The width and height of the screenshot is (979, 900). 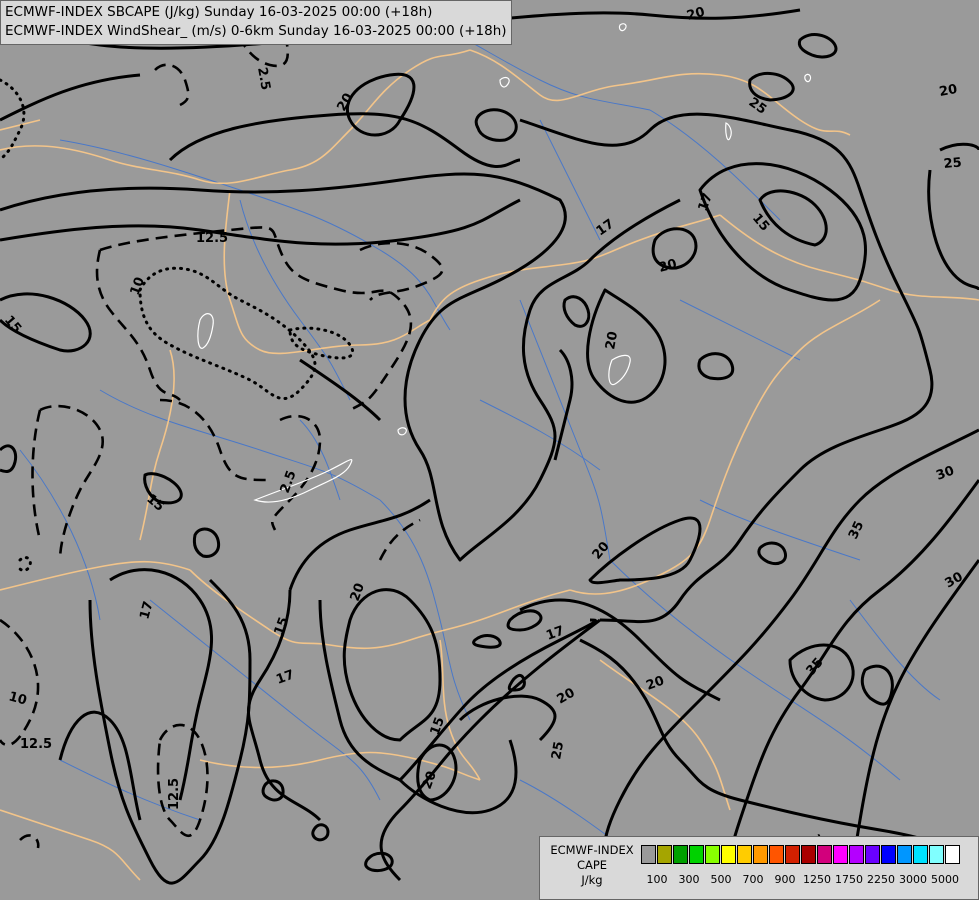 I want to click on legend-tick-label: 2250, so click(x=881, y=879).